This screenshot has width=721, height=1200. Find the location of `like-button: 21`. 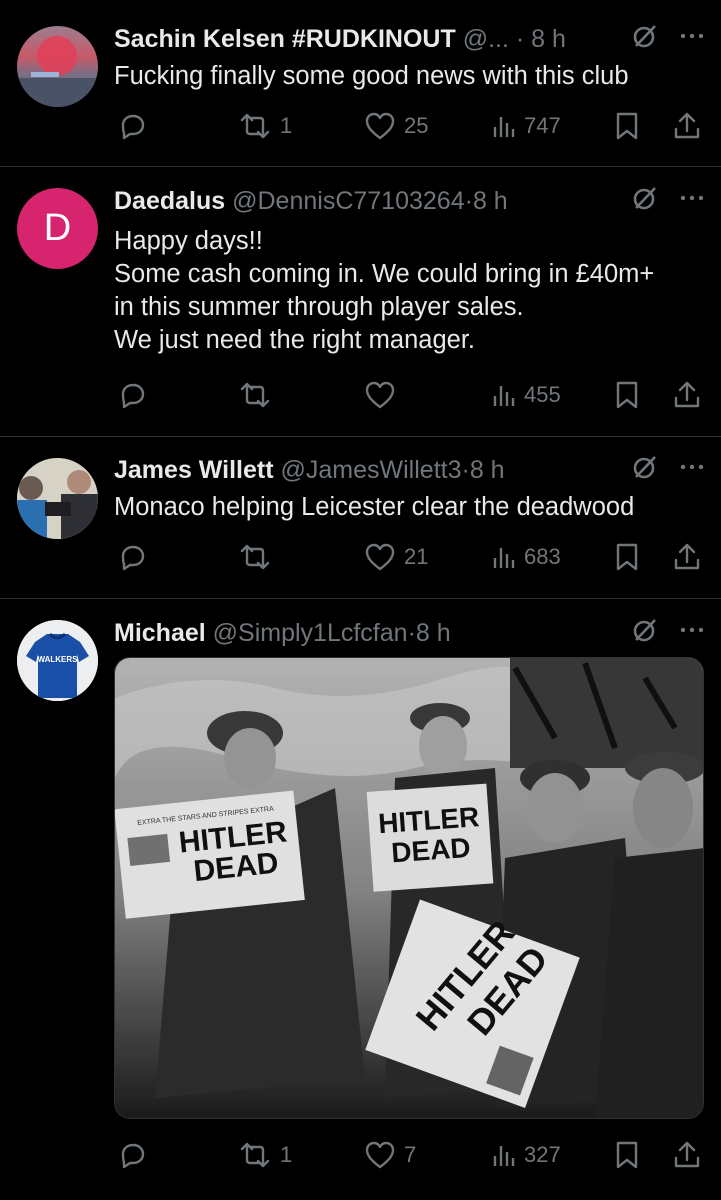

like-button: 21 is located at coordinates (396, 557).